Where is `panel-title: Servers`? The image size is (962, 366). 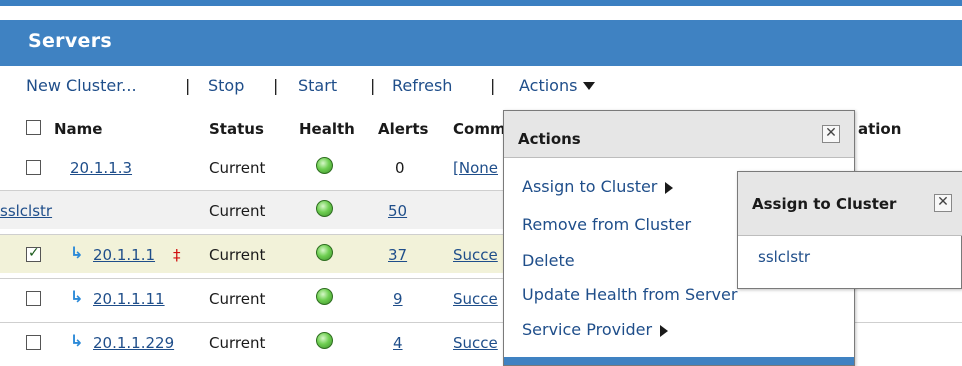 panel-title: Servers is located at coordinates (70, 41).